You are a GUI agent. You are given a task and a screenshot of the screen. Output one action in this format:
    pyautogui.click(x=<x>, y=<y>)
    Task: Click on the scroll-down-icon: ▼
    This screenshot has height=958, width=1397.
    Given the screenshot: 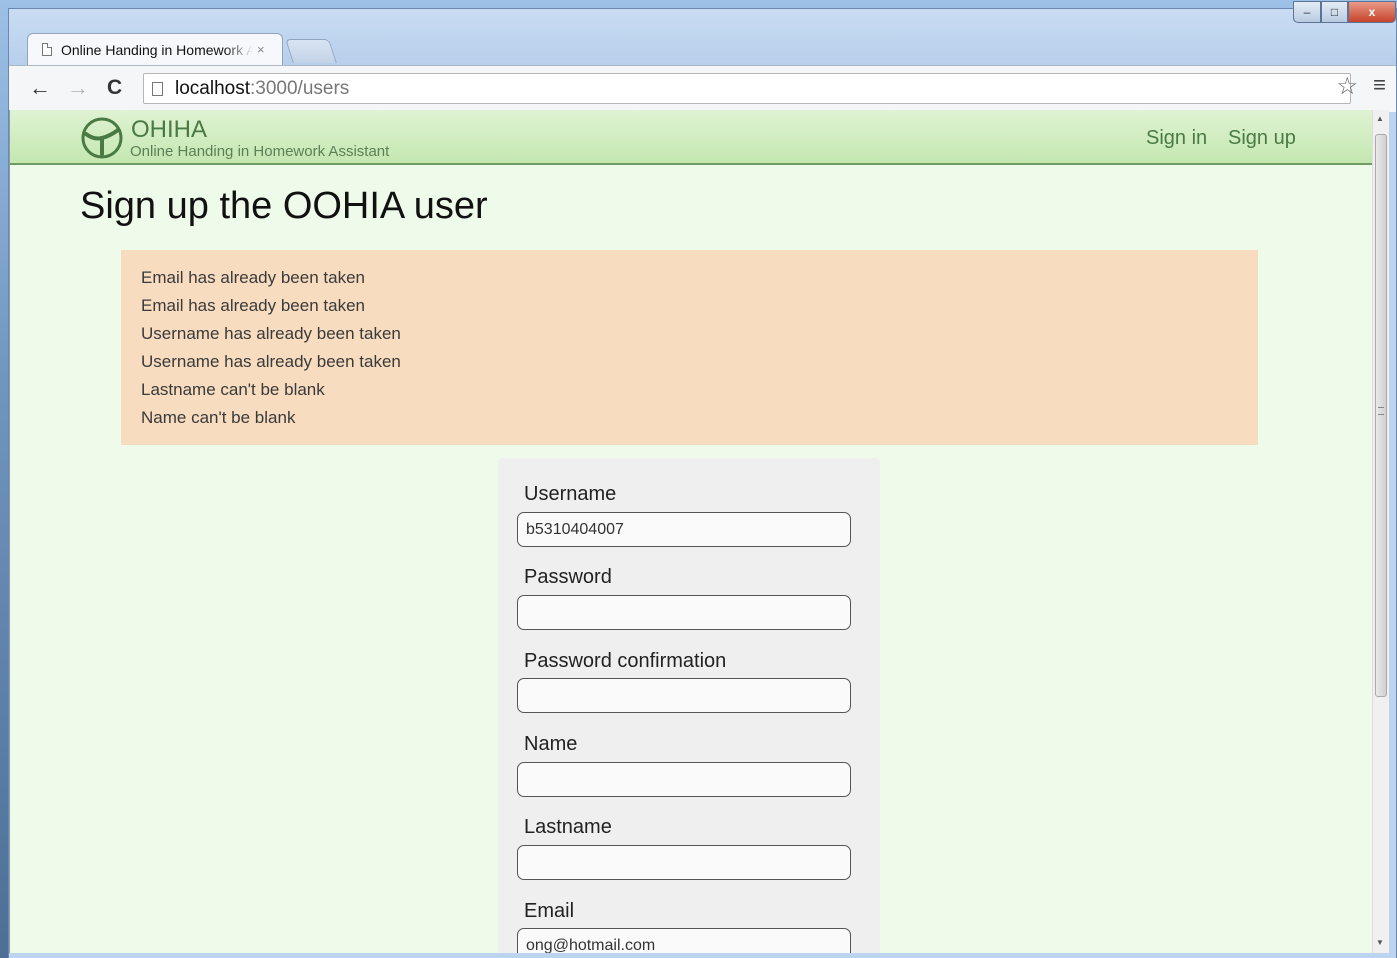 What is the action you would take?
    pyautogui.click(x=1380, y=942)
    